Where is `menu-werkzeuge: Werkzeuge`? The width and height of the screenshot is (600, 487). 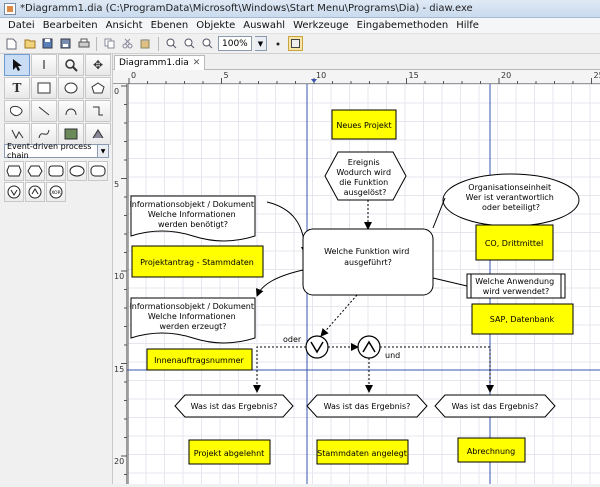 menu-werkzeuge: Werkzeuge is located at coordinates (321, 25).